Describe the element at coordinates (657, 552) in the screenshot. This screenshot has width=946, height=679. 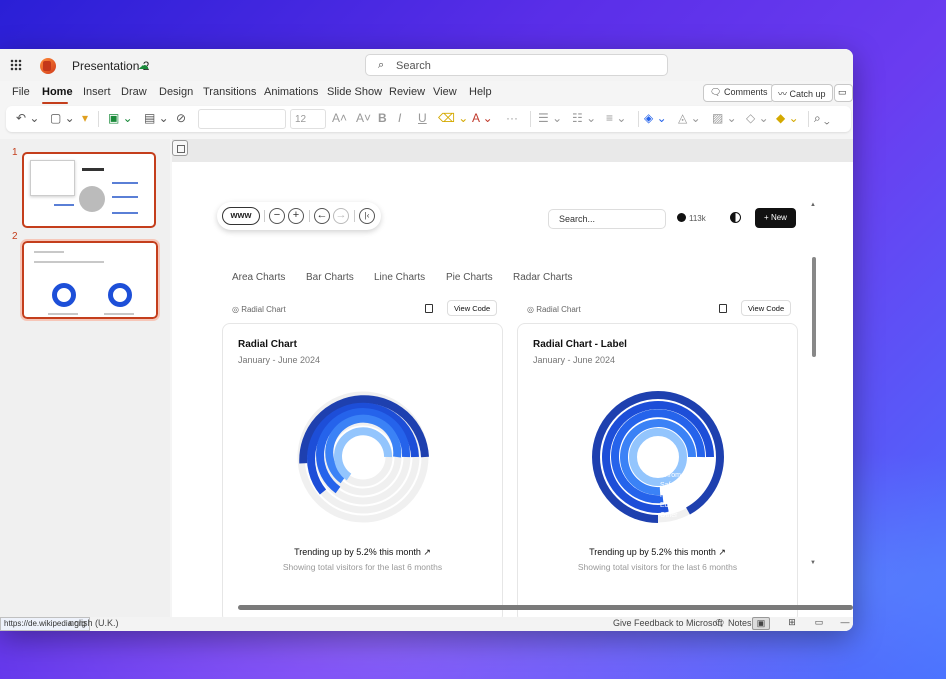
I see `trend-text: Trending up by 5.2% this month ↗` at that location.